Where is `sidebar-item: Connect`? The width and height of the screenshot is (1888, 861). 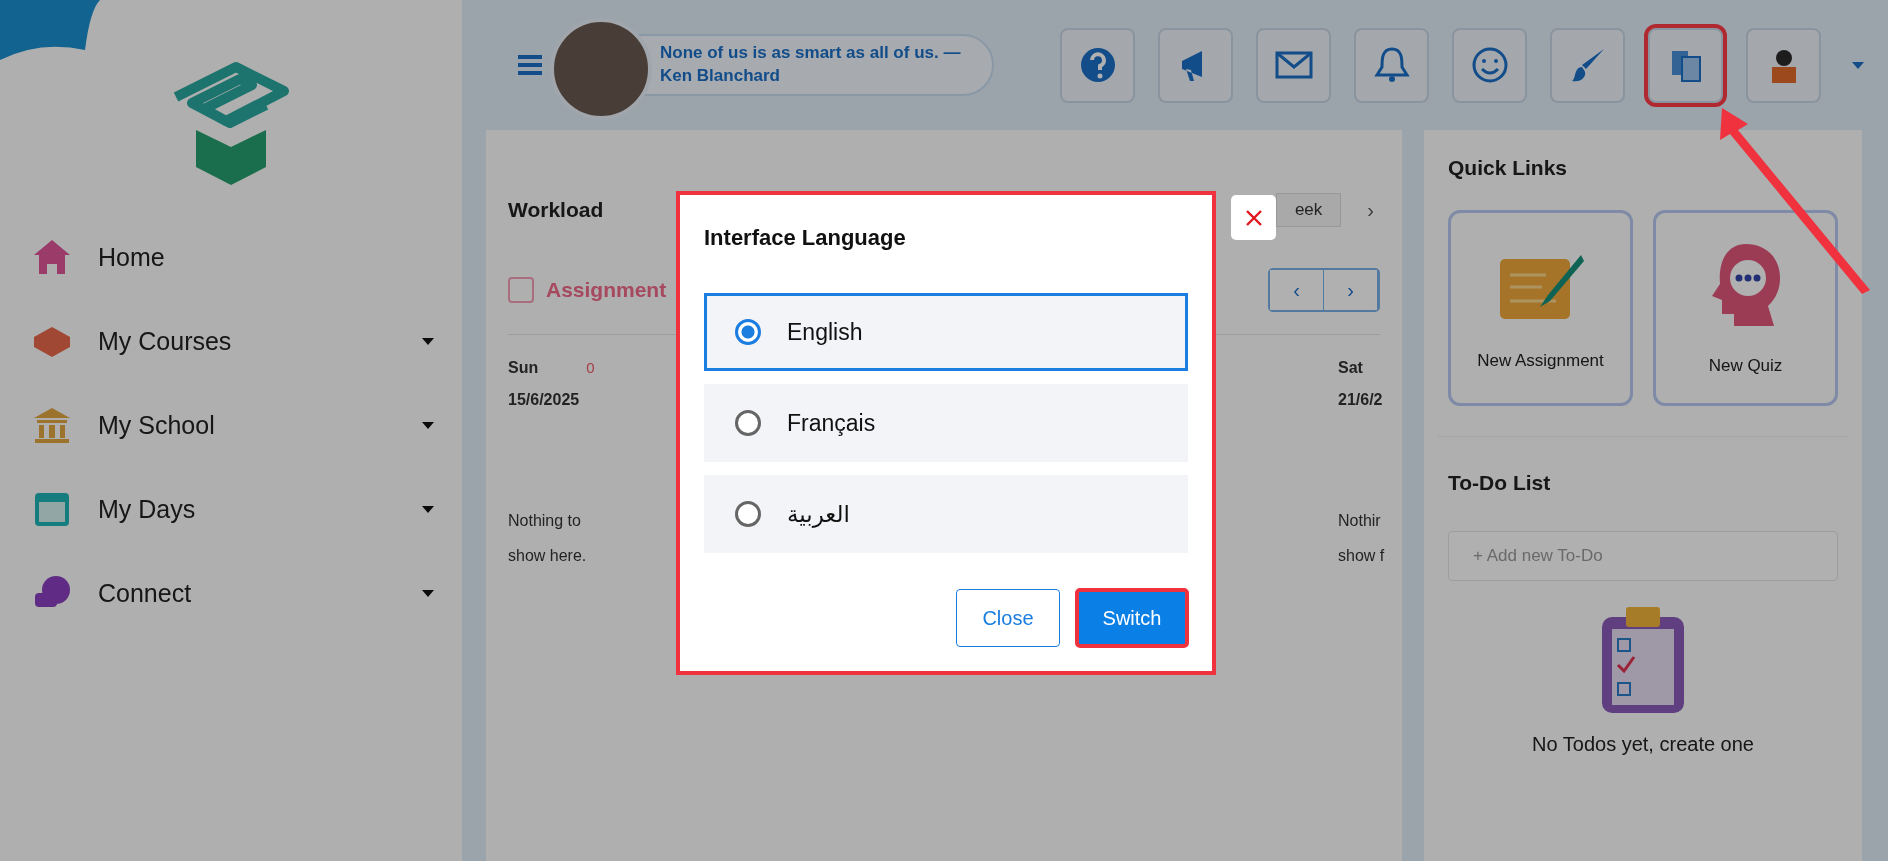
sidebar-item: Connect is located at coordinates (233, 593).